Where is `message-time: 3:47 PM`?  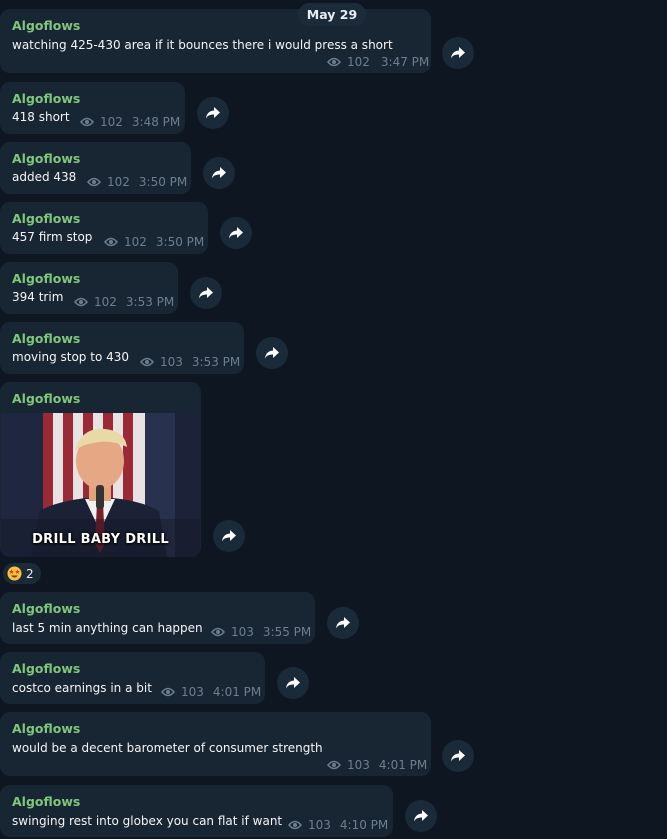 message-time: 3:47 PM is located at coordinates (405, 62).